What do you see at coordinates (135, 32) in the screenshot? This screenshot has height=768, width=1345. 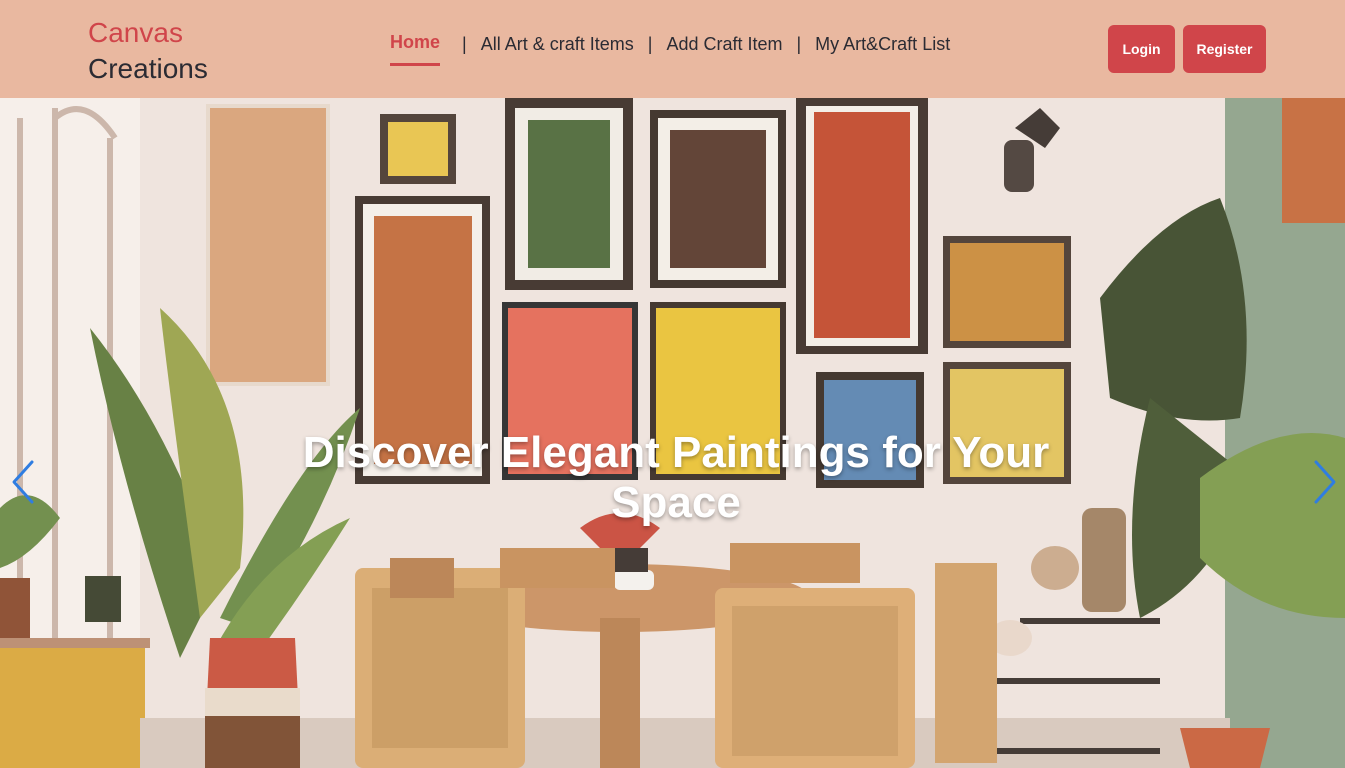 I see `brand-line-1: Canvas` at bounding box center [135, 32].